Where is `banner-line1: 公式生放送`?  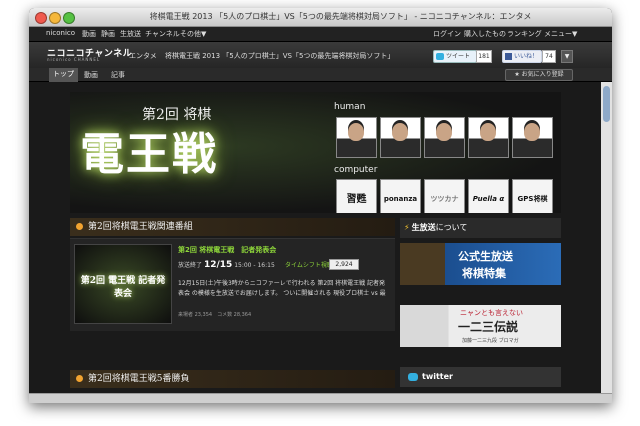
banner-line1: 公式生放送 is located at coordinates (485, 256).